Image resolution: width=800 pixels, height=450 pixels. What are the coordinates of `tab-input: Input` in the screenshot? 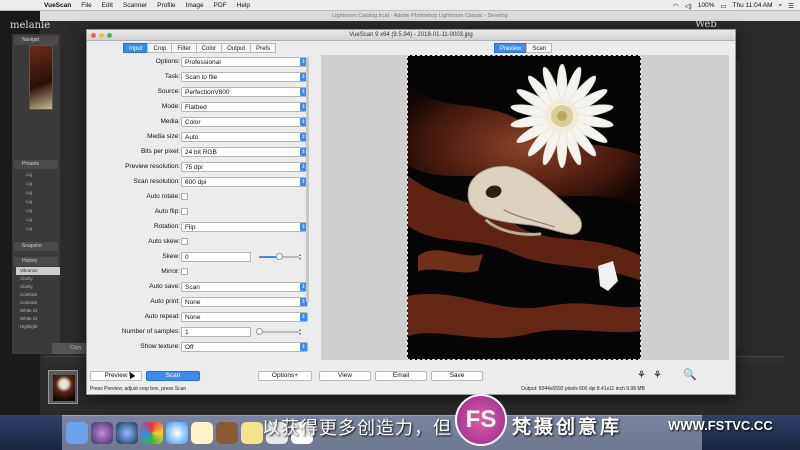 It's located at (136, 48).